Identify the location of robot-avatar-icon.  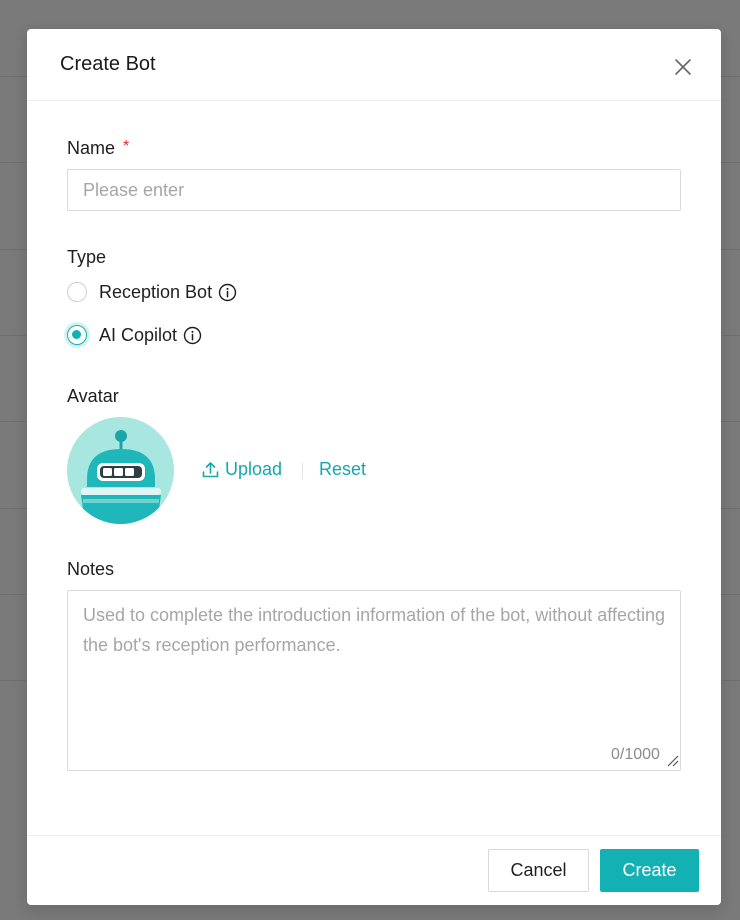
(120, 470).